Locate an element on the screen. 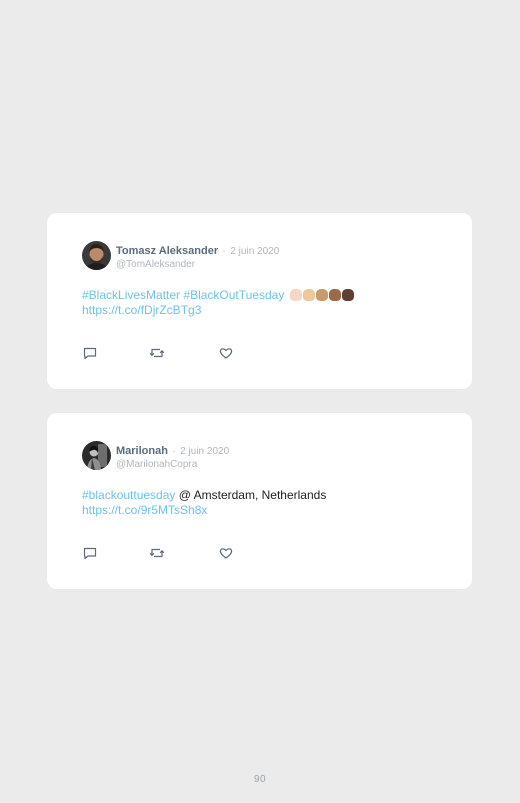 This screenshot has height=803, width=520. author-name: Marilonah is located at coordinates (142, 451).